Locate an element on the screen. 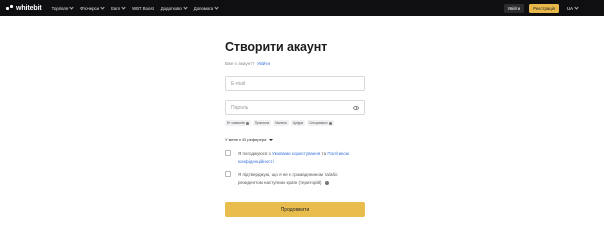  register-button: Реєстрація is located at coordinates (544, 8).